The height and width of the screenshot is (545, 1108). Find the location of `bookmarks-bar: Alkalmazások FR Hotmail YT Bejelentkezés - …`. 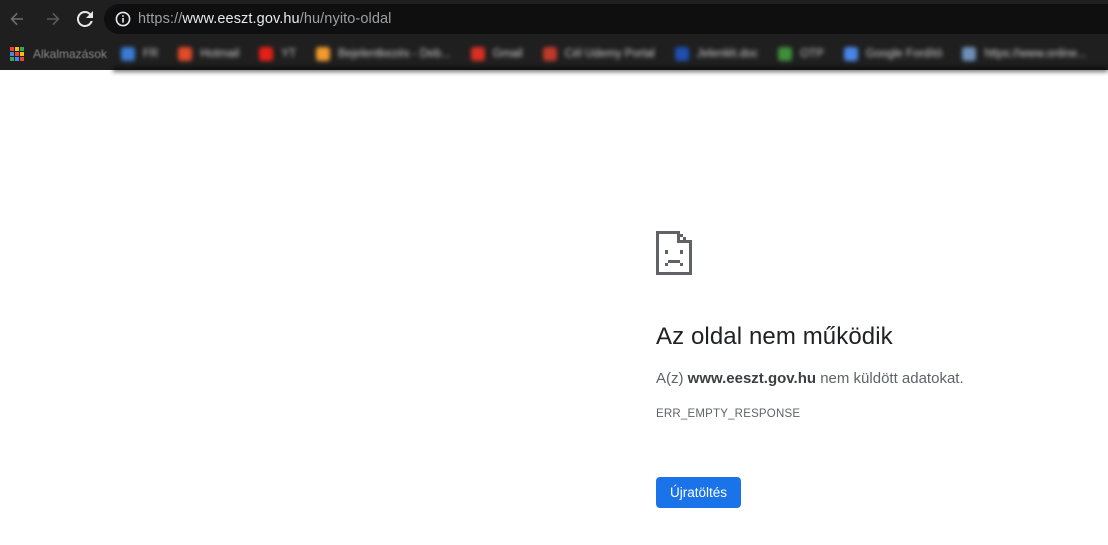

bookmarks-bar: Alkalmazások FR Hotmail YT Bejelentkezés - … is located at coordinates (554, 53).